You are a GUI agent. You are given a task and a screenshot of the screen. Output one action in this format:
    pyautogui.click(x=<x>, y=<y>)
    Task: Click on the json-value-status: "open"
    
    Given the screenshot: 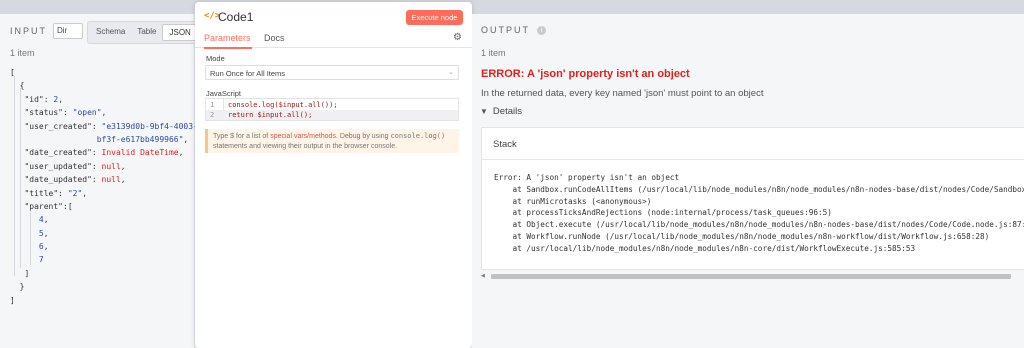 What is the action you would take?
    pyautogui.click(x=87, y=113)
    